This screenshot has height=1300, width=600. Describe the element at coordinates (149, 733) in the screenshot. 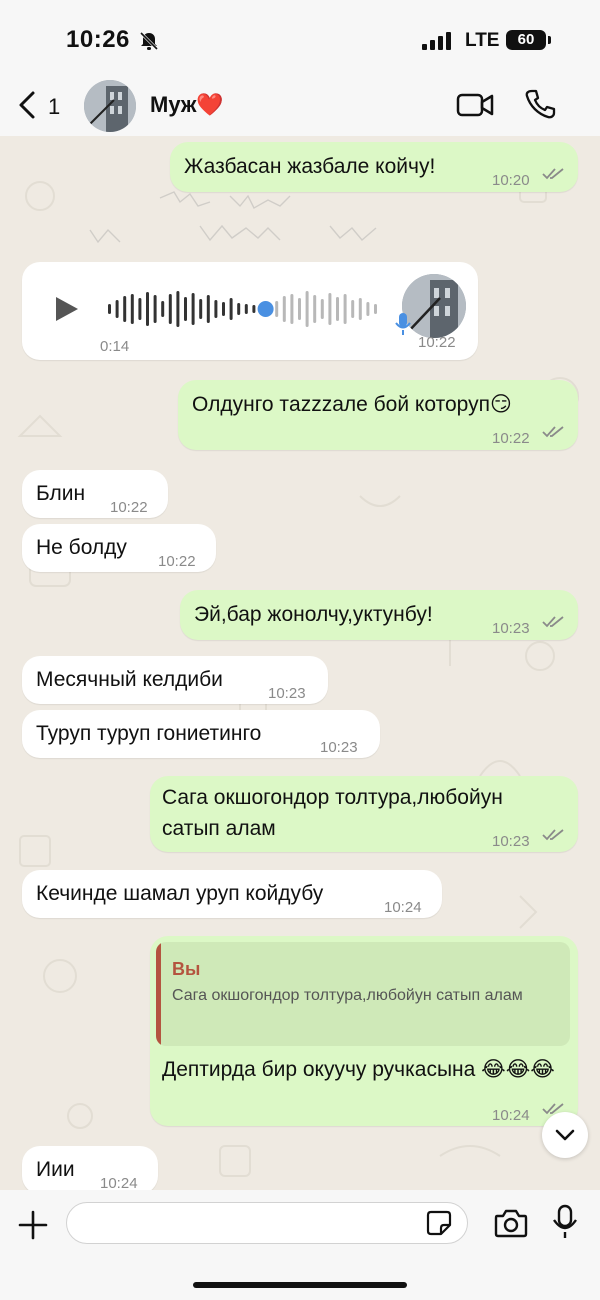

I see `message-text: Туруп туруп гониетинго` at that location.